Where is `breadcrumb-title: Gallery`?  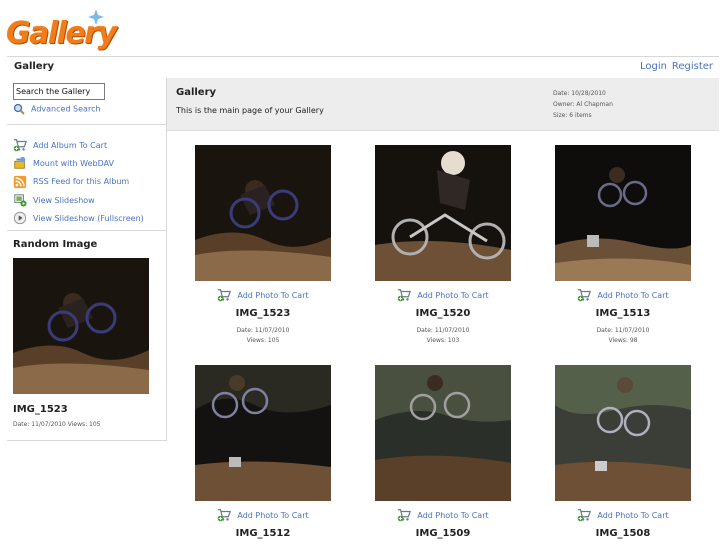 breadcrumb-title: Gallery is located at coordinates (34, 66).